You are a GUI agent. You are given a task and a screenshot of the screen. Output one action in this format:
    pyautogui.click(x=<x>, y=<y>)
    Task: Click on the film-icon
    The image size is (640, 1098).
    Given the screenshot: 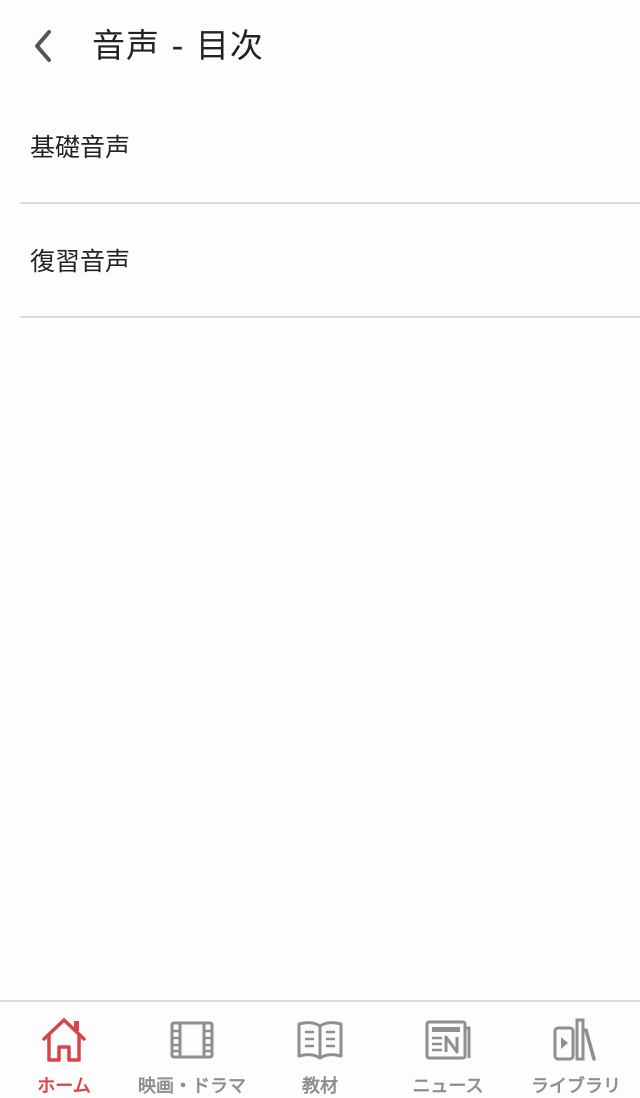 What is the action you would take?
    pyautogui.click(x=192, y=1040)
    